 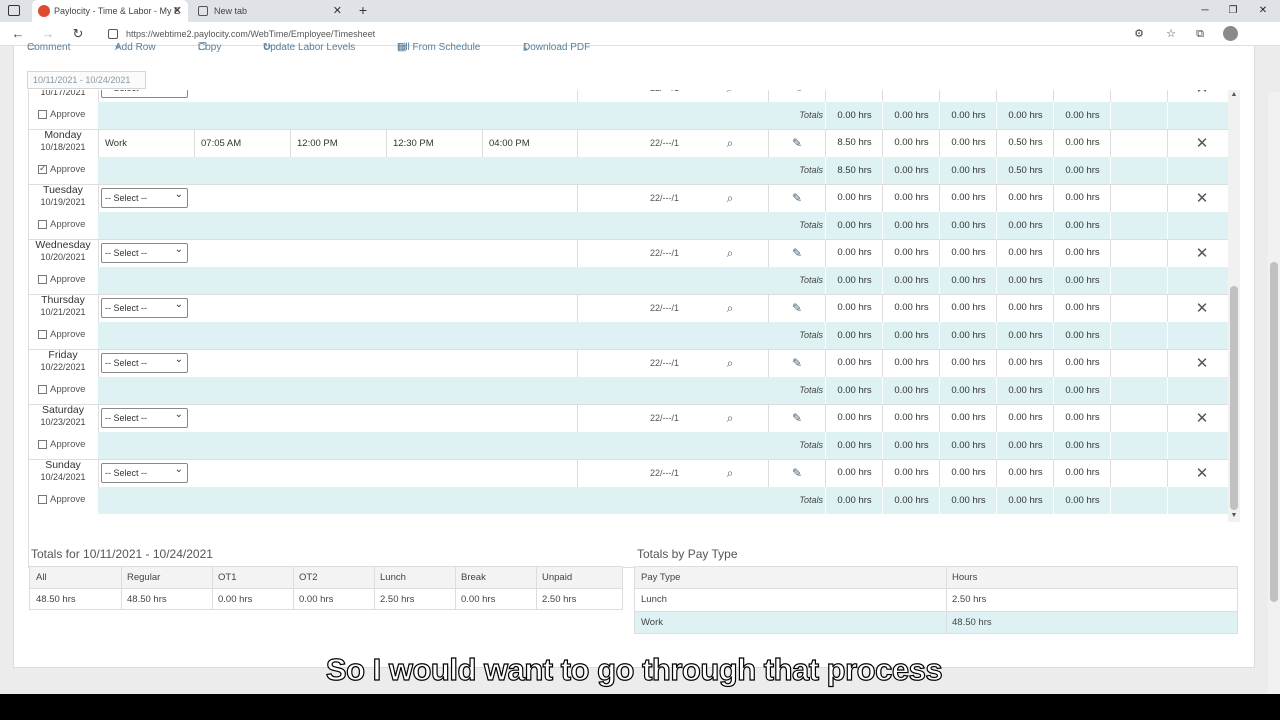 I want to click on alt-row-fill, so click(x=936, y=622).